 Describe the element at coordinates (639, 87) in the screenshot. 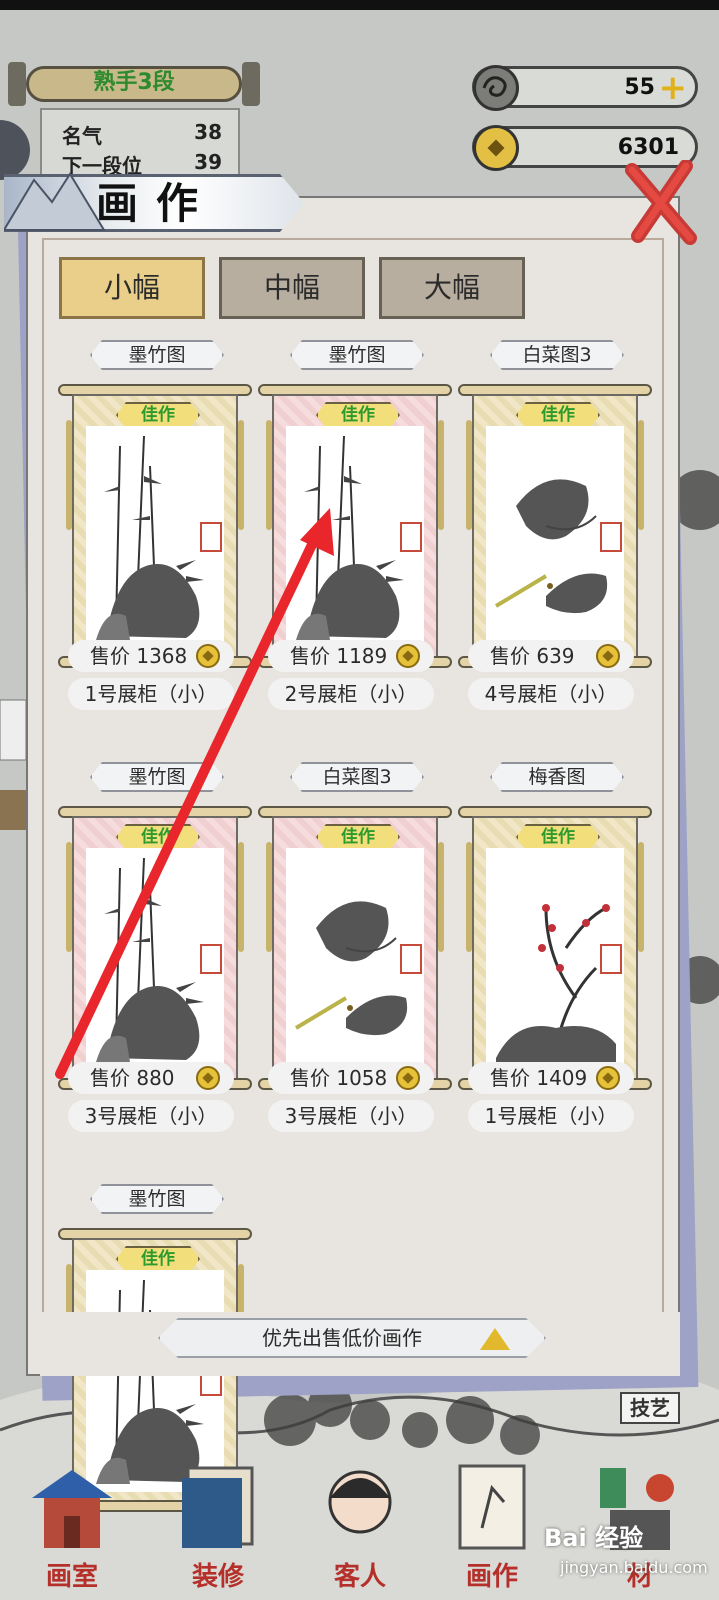

I see `energy-value: 55` at that location.